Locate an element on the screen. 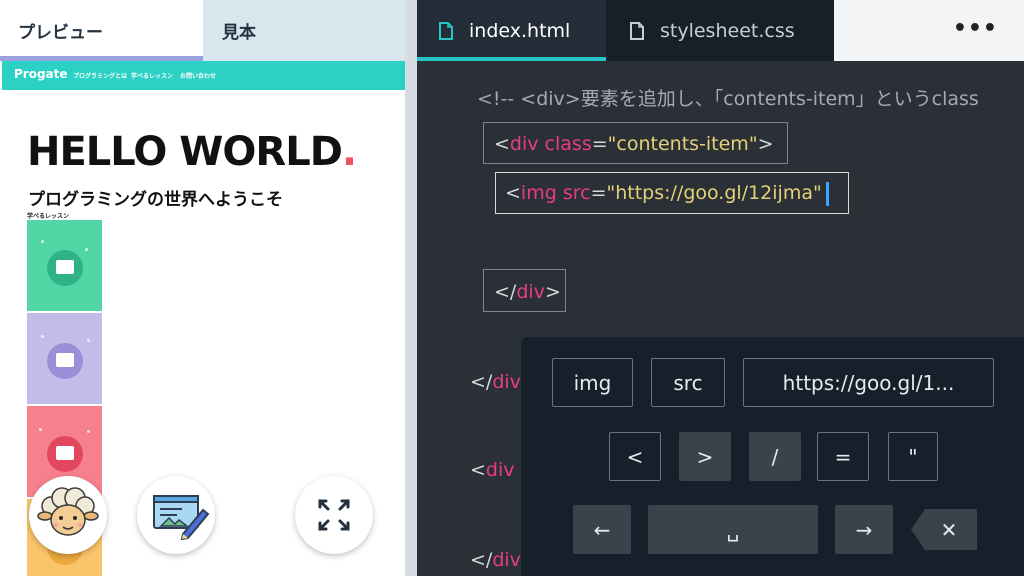  hero-title-text: HELLO WORLD is located at coordinates (185, 152).